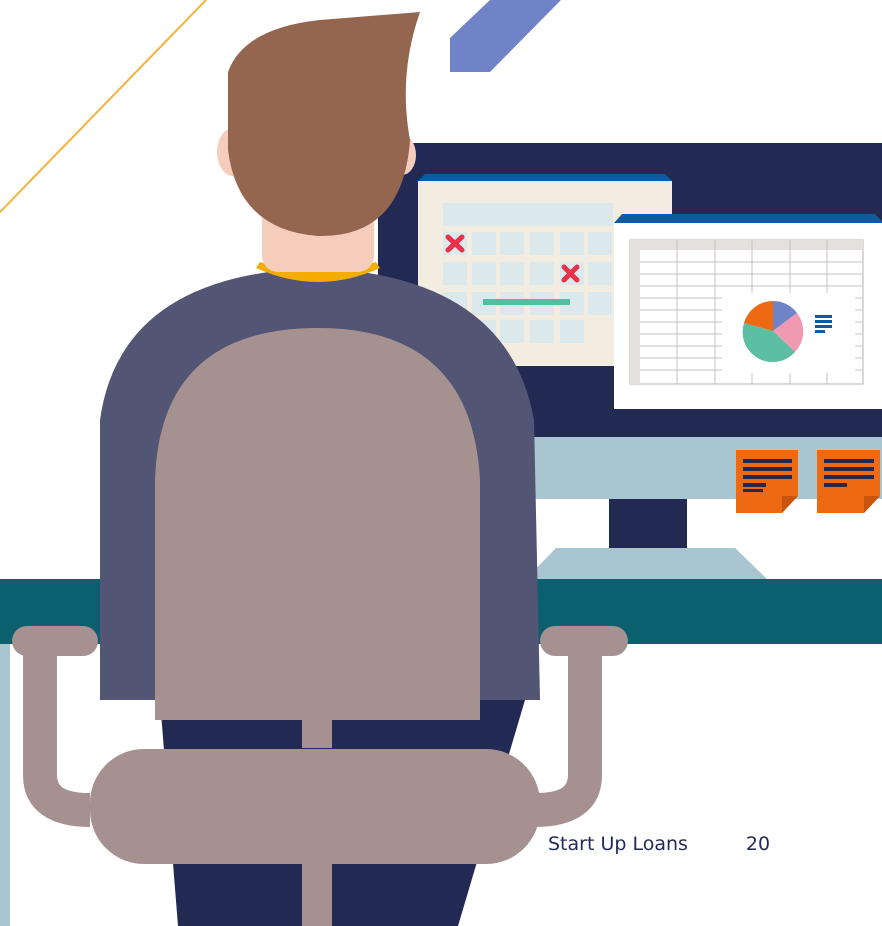 This screenshot has width=882, height=926. I want to click on hair, so click(324, 124).